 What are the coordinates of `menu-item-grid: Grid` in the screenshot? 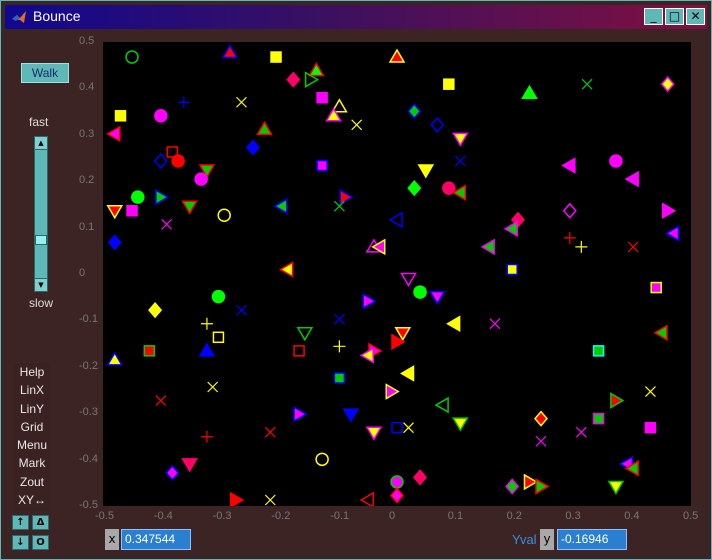 It's located at (32, 427).